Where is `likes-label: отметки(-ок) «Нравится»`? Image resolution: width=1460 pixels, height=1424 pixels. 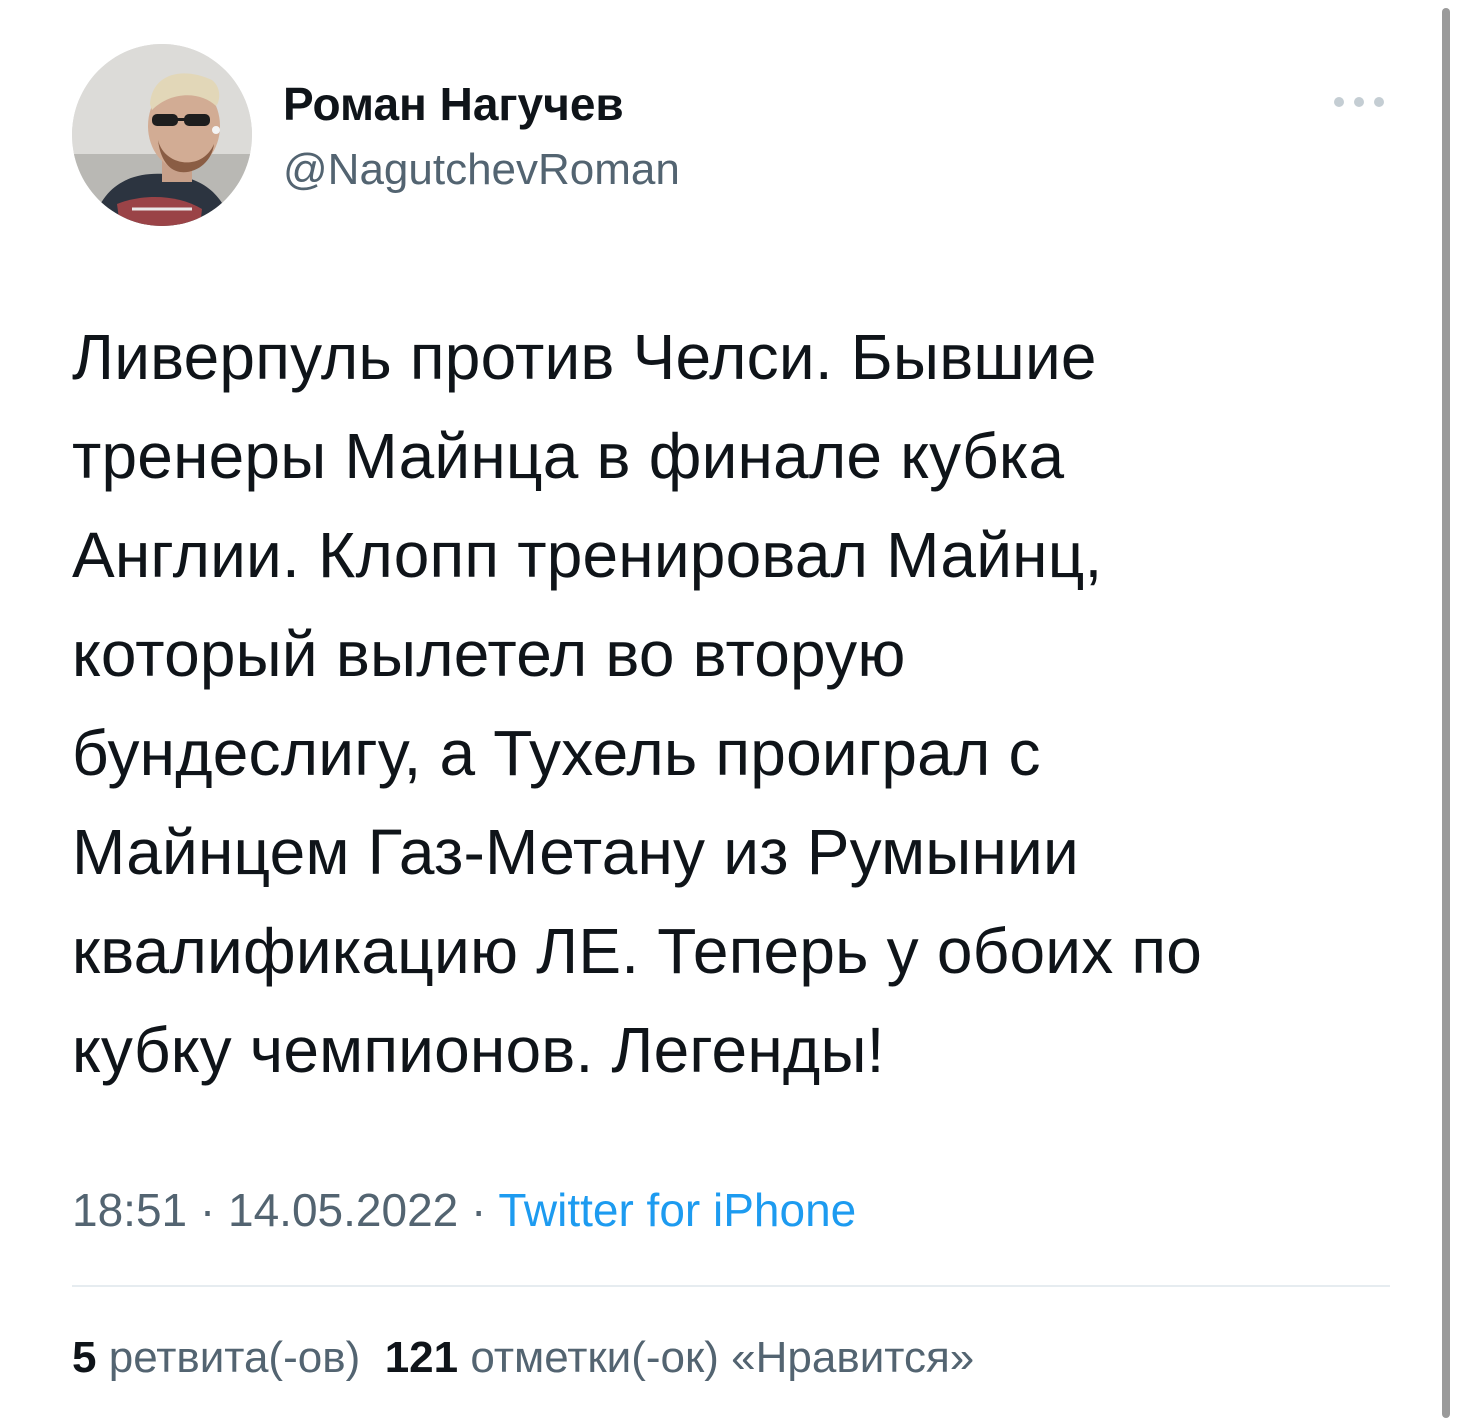
likes-label: отметки(-ок) «Нравится» is located at coordinates (722, 1357).